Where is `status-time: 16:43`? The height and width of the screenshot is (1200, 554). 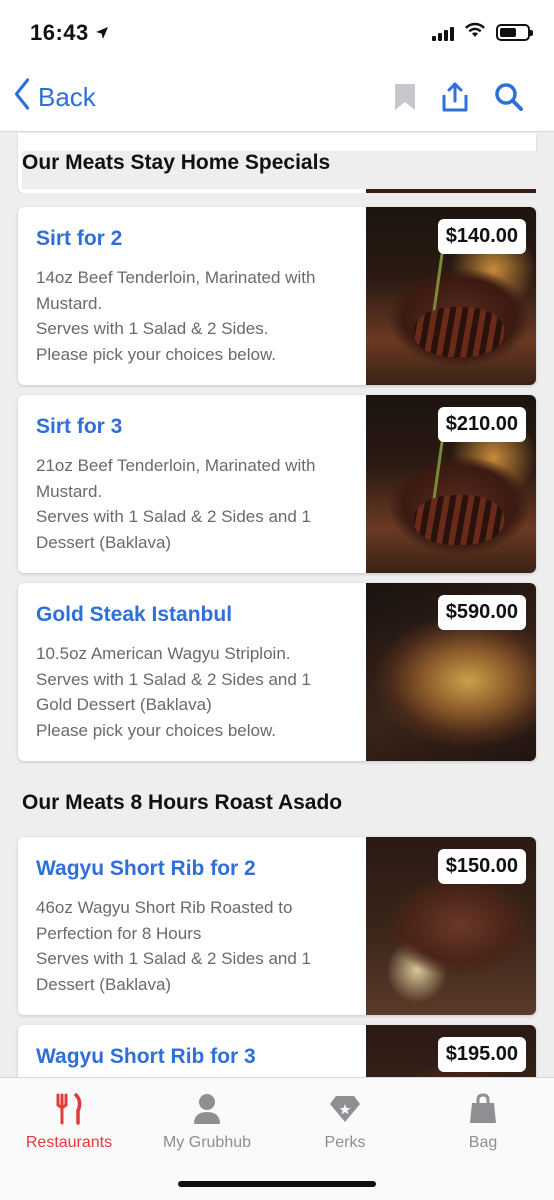
status-time: 16:43 is located at coordinates (69, 33).